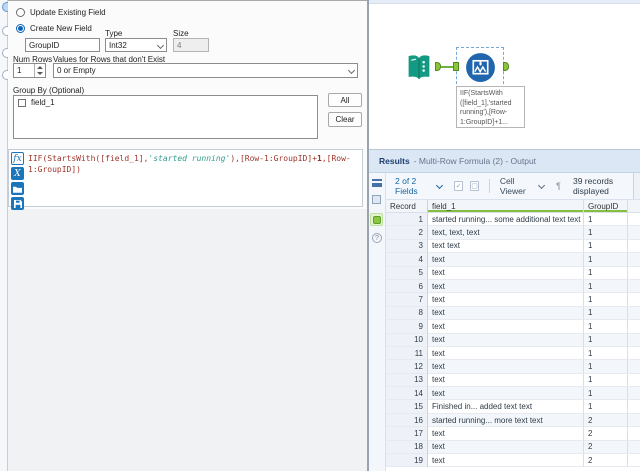 Image resolution: width=640 pixels, height=471 pixels. I want to click on record-cell: 2, so click(407, 233).